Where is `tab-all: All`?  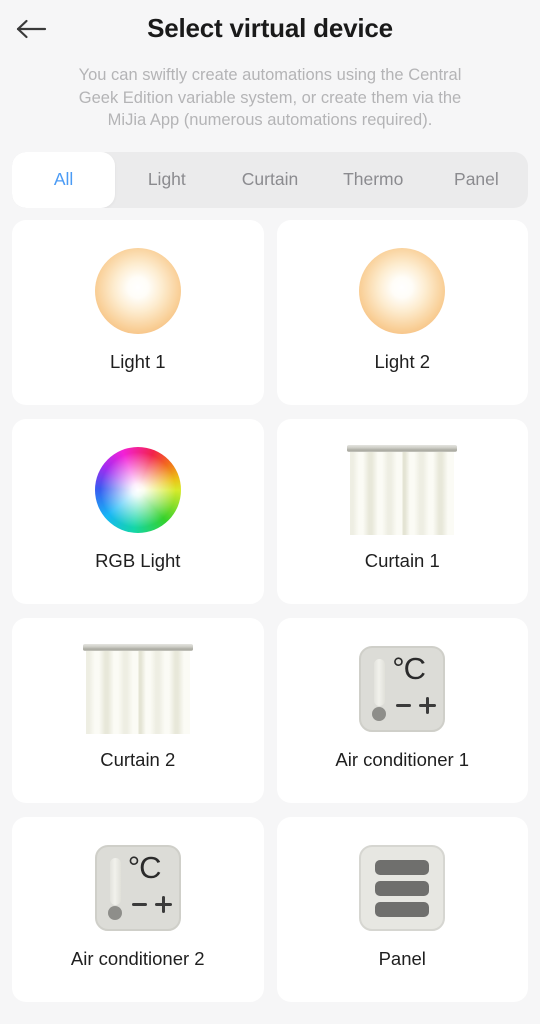 tab-all: All is located at coordinates (64, 179).